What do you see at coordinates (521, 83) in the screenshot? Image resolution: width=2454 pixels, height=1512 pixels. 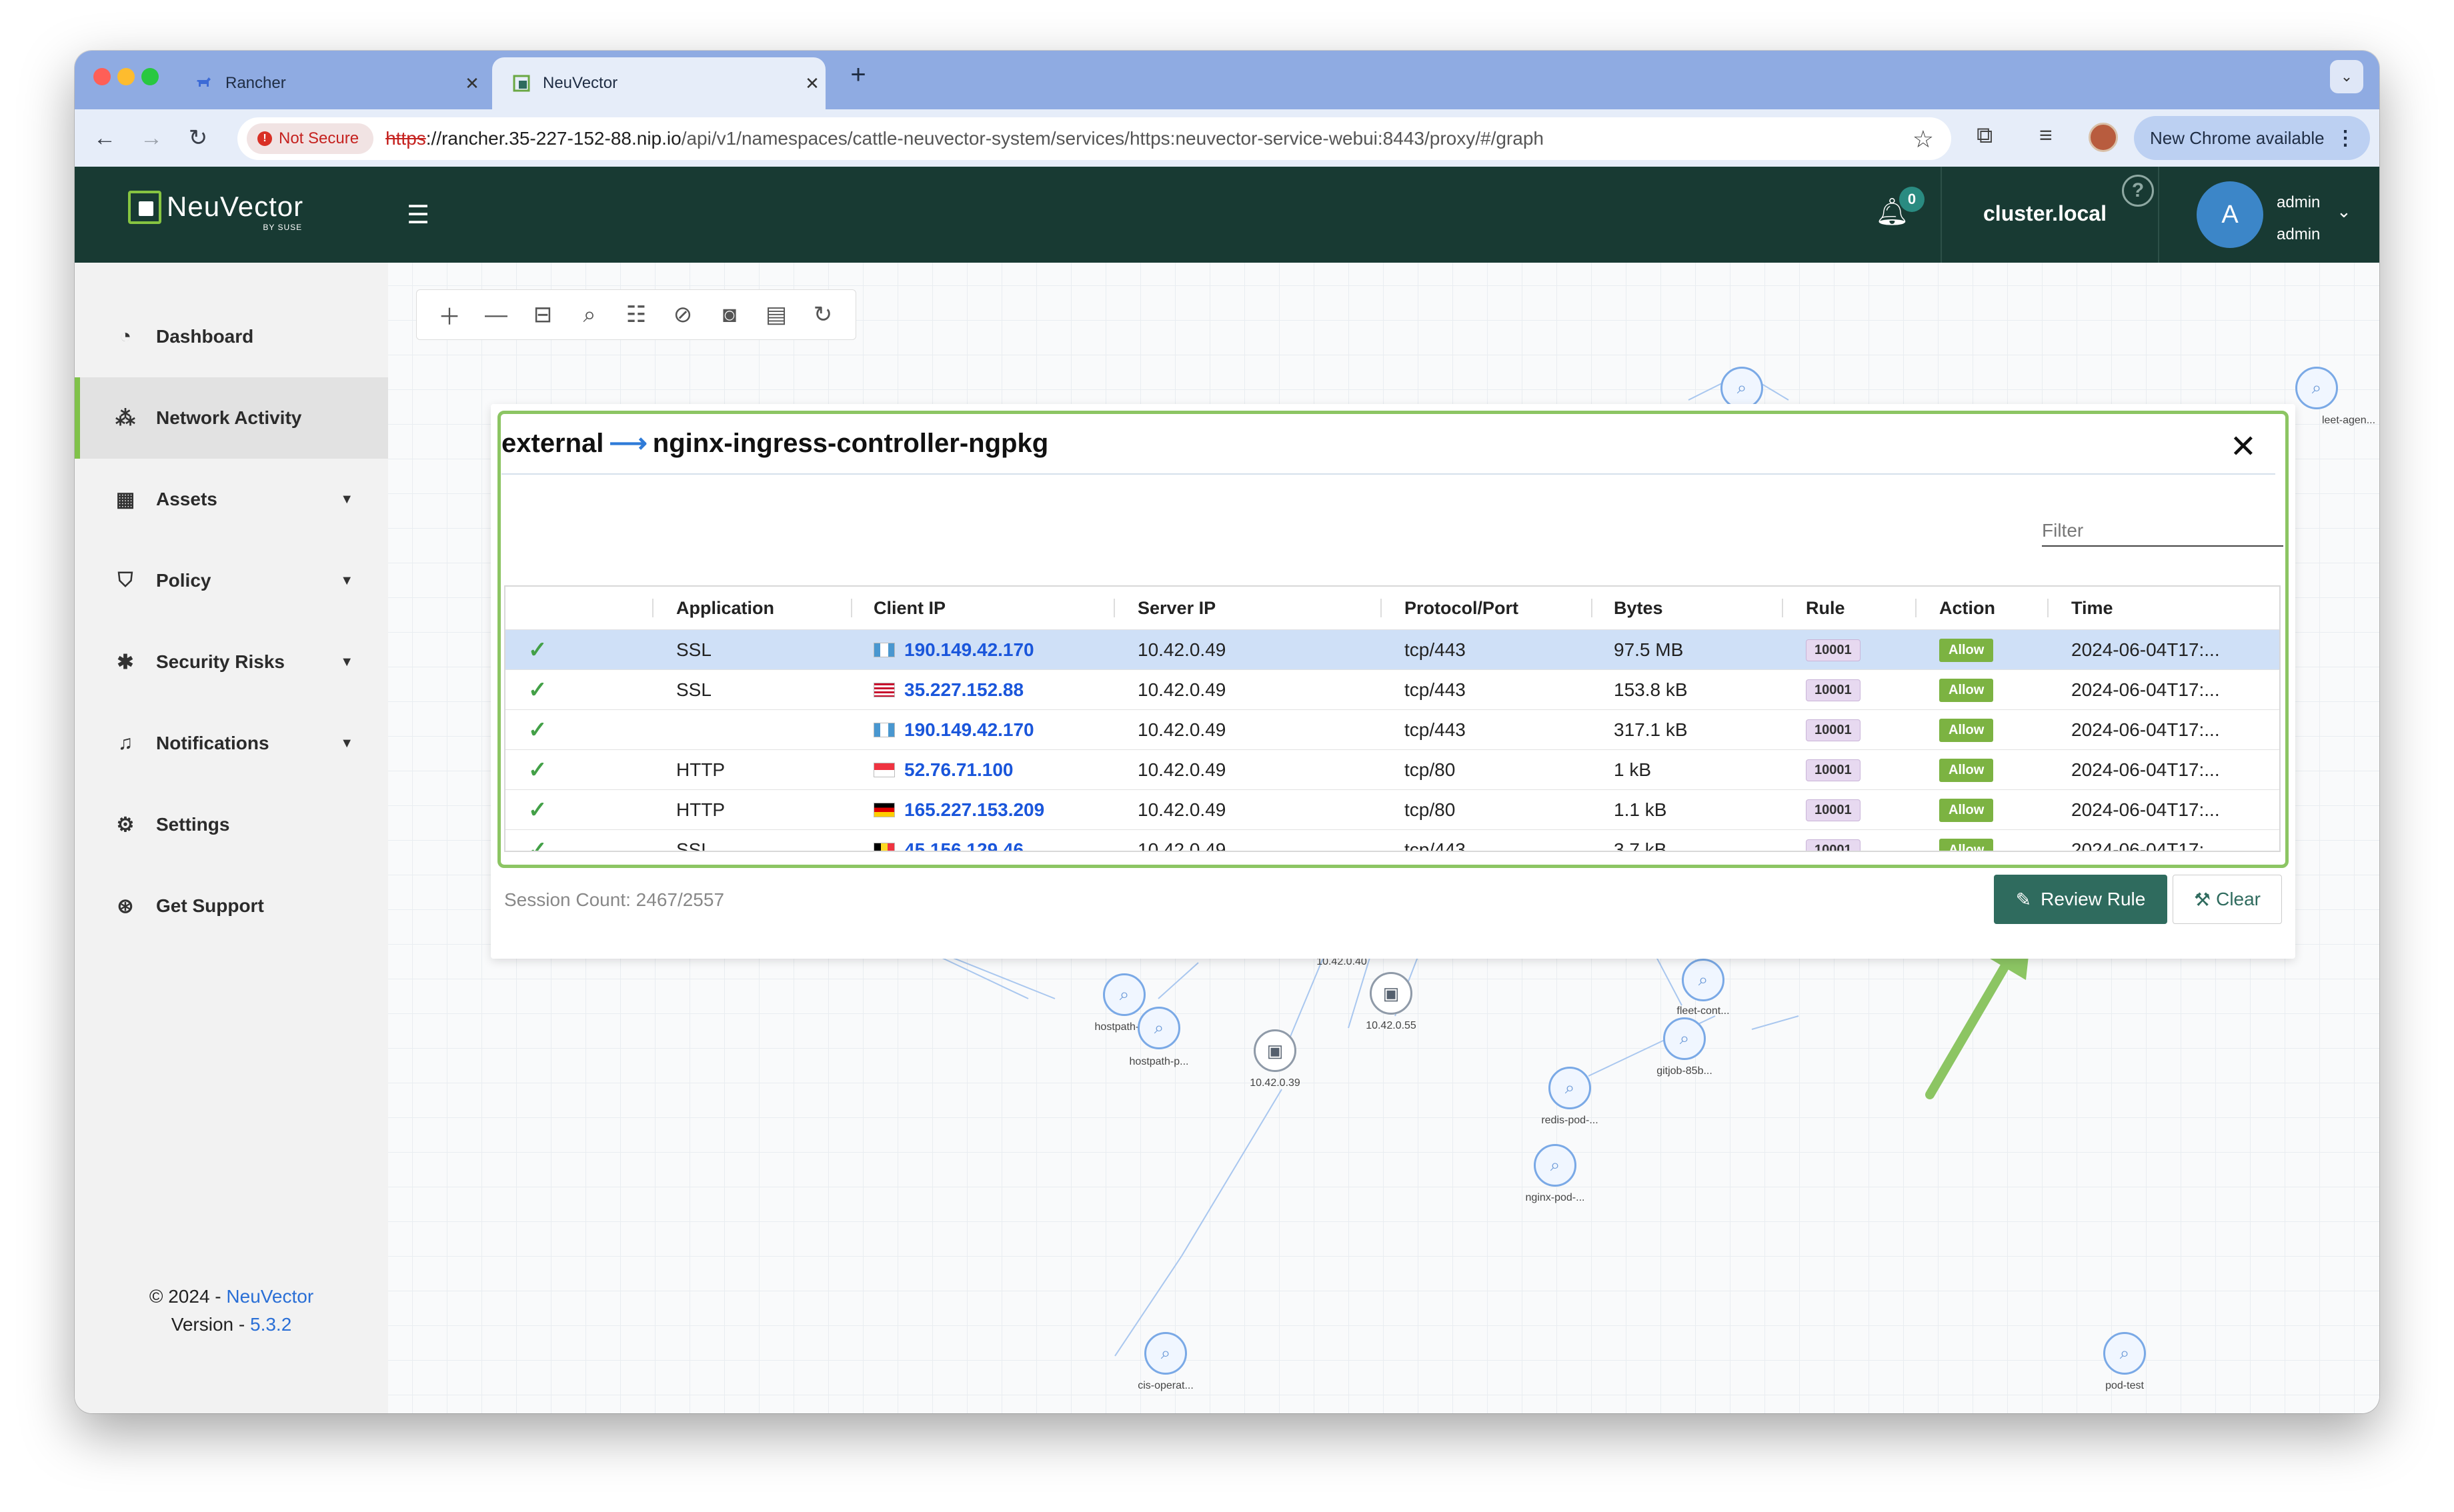 I see `neuvector-icon` at bounding box center [521, 83].